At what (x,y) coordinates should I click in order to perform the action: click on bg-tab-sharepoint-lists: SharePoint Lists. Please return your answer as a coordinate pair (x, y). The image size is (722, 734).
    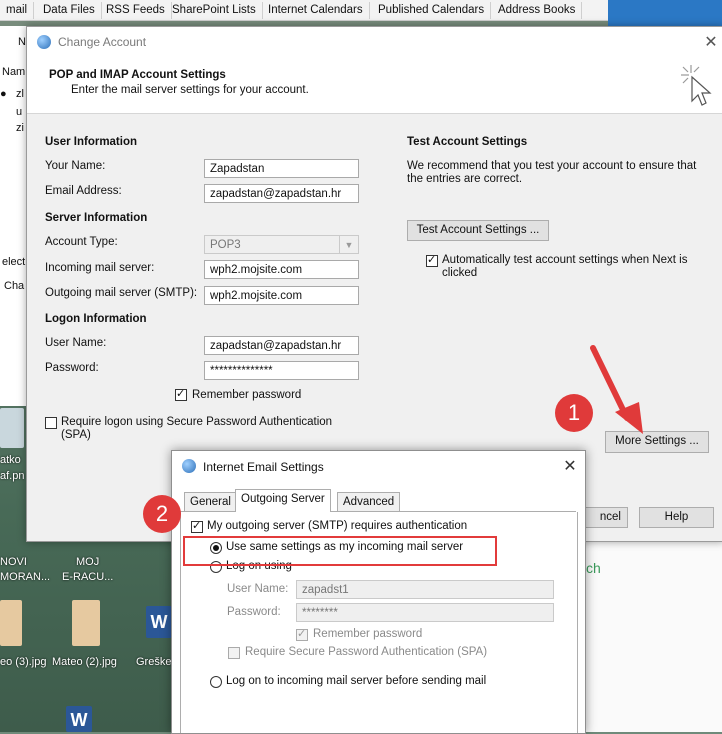
    Looking at the image, I should click on (214, 10).